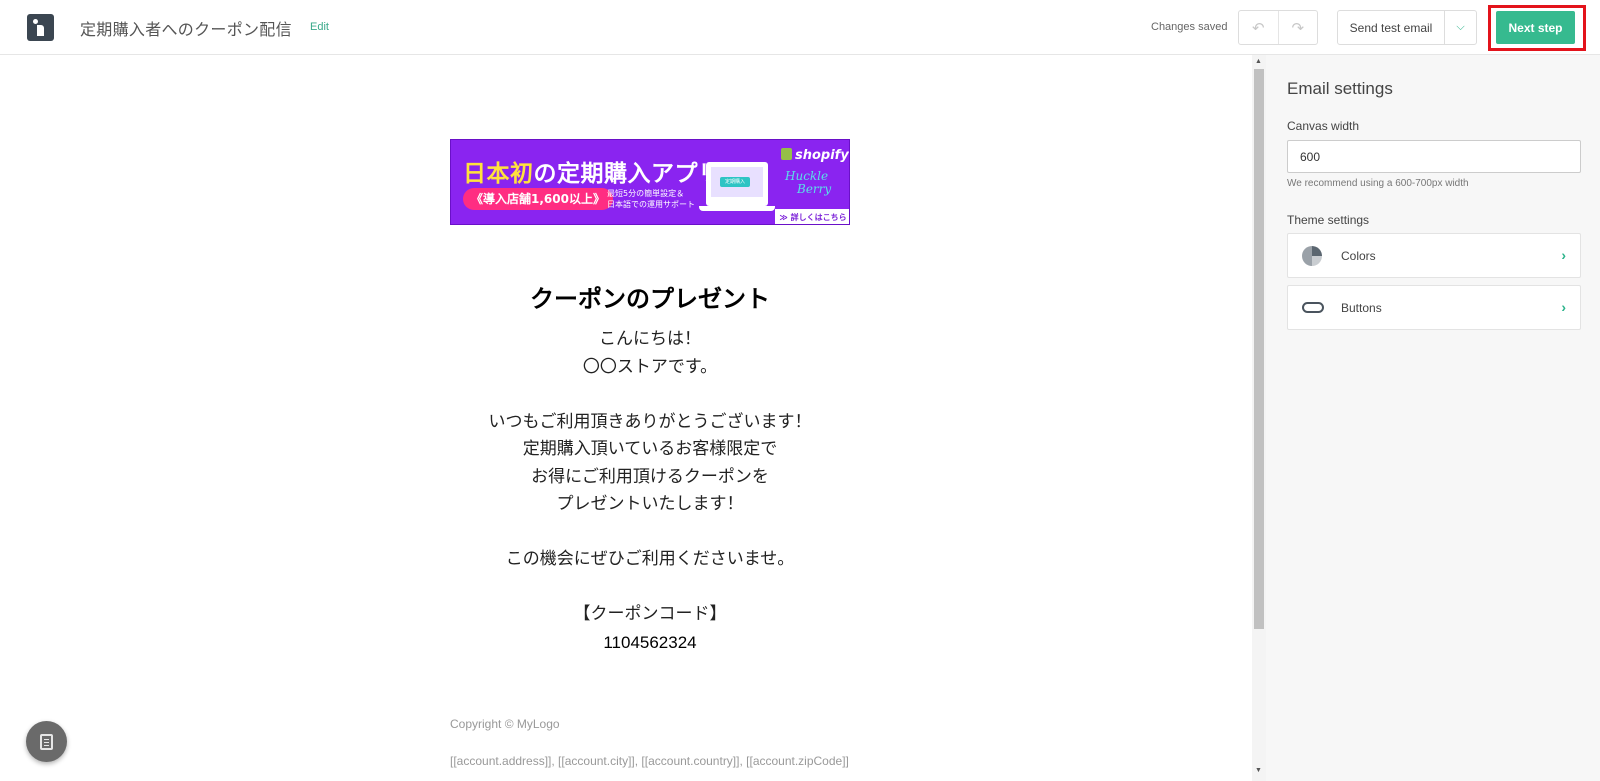 This screenshot has width=1600, height=781. I want to click on scroll-down-icon: ▼, so click(1258, 770).